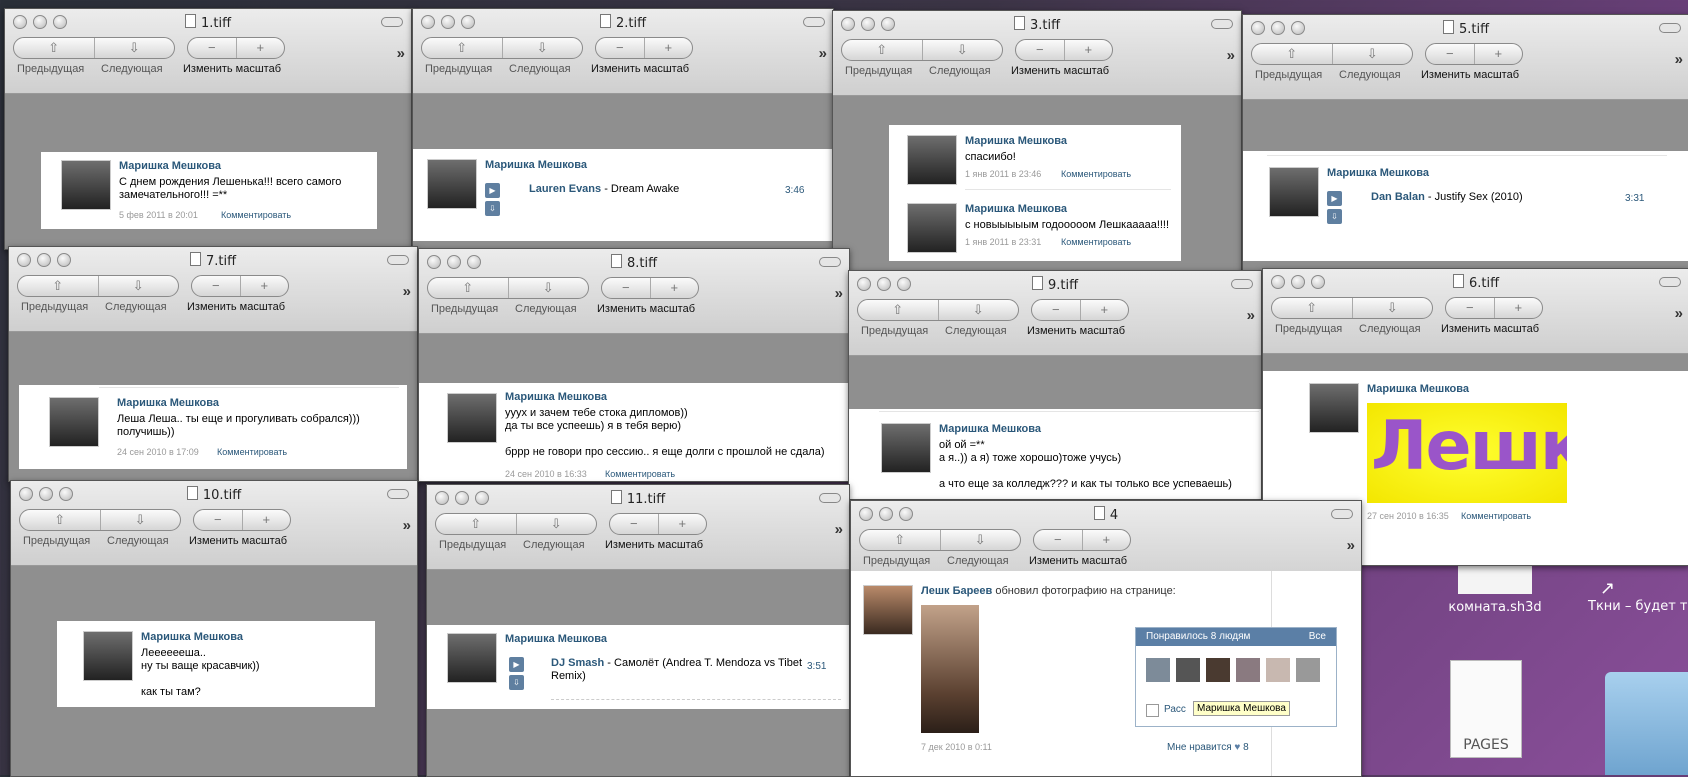 The height and width of the screenshot is (777, 1688). What do you see at coordinates (1495, 587) in the screenshot?
I see `desktop-file-room: комната.sh3d` at bounding box center [1495, 587].